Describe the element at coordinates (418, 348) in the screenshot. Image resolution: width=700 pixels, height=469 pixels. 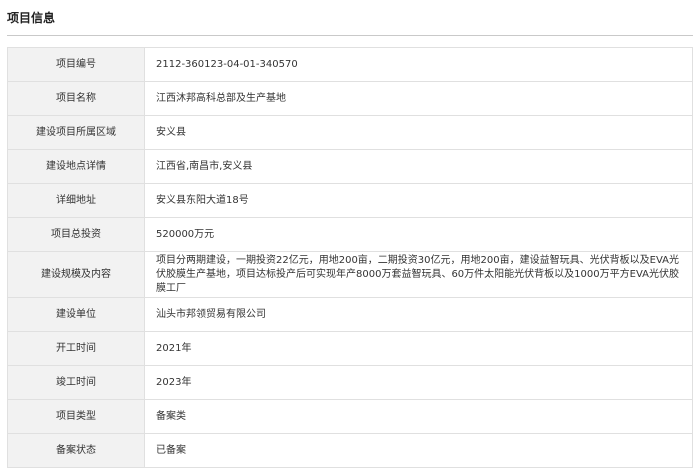
I see `row-value: 2021年` at that location.